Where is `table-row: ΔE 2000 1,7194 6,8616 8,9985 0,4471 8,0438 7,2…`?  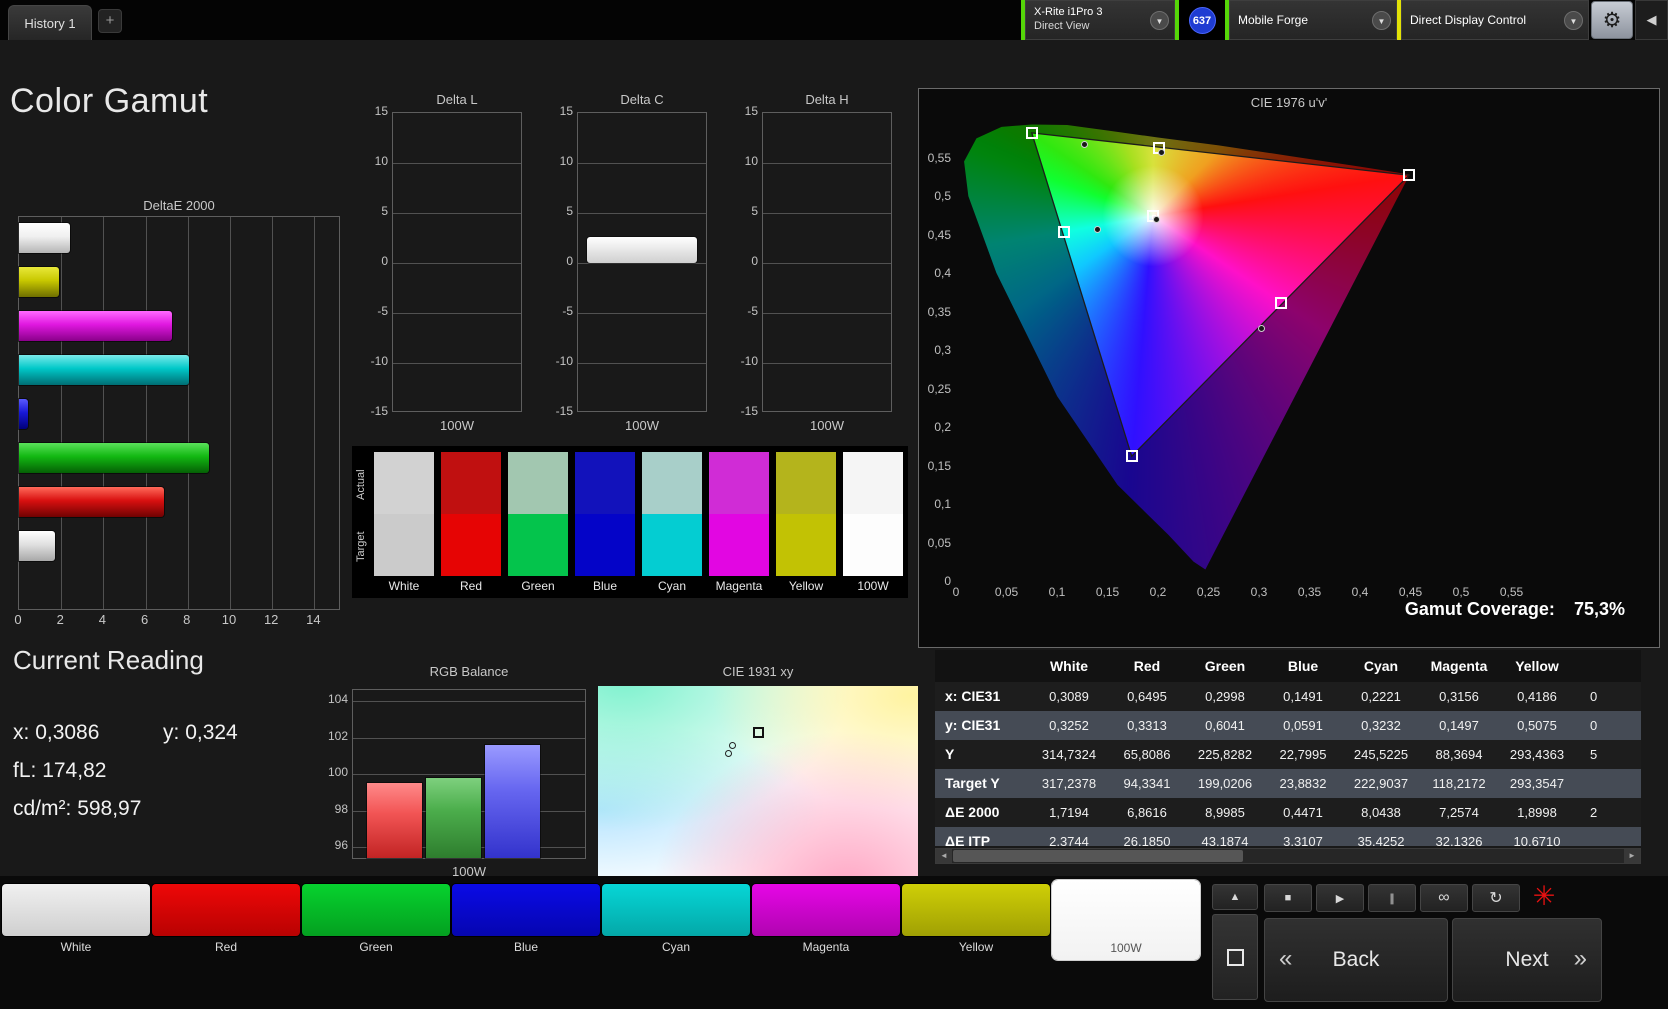
table-row: ΔE 2000 1,7194 6,8616 8,9985 0,4471 8,0438 7,2… is located at coordinates (1288, 812).